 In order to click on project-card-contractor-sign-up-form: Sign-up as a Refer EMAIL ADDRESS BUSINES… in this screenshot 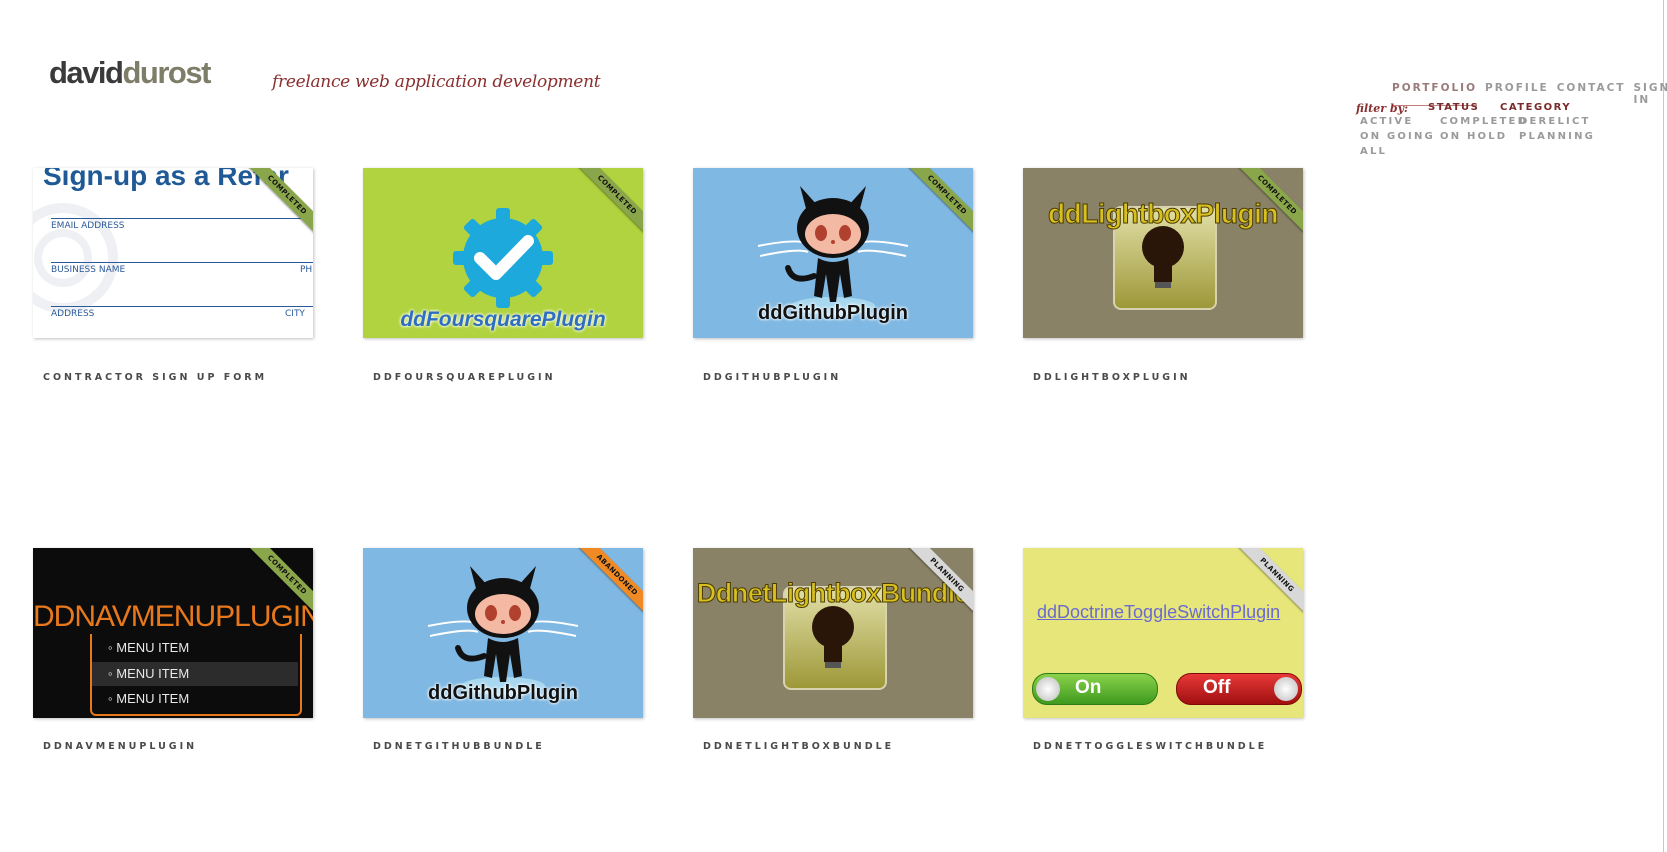, I will do `click(173, 253)`.